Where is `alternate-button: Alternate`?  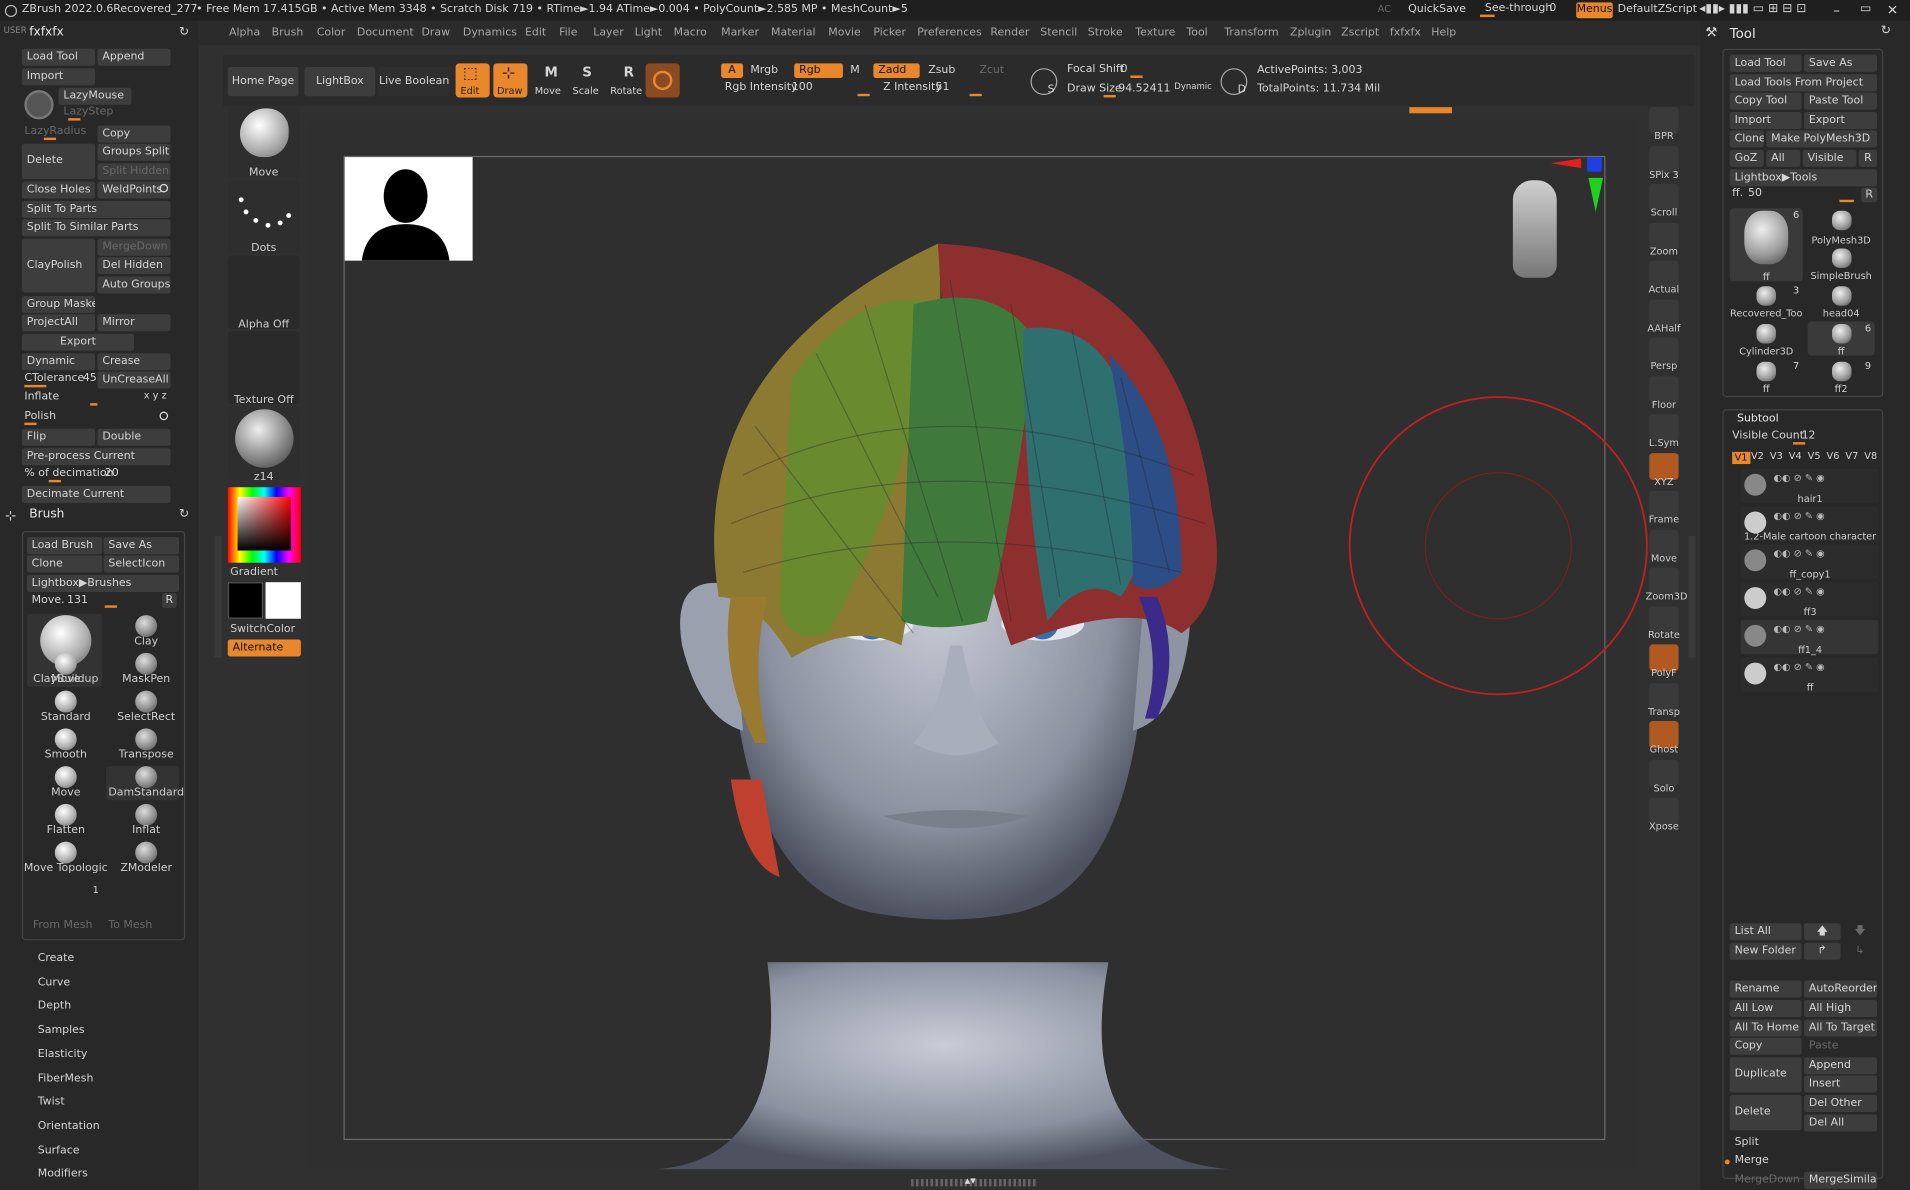 alternate-button: Alternate is located at coordinates (264, 648).